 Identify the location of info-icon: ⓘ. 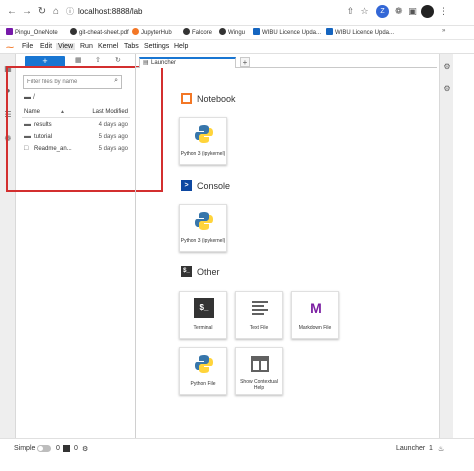
(70, 11).